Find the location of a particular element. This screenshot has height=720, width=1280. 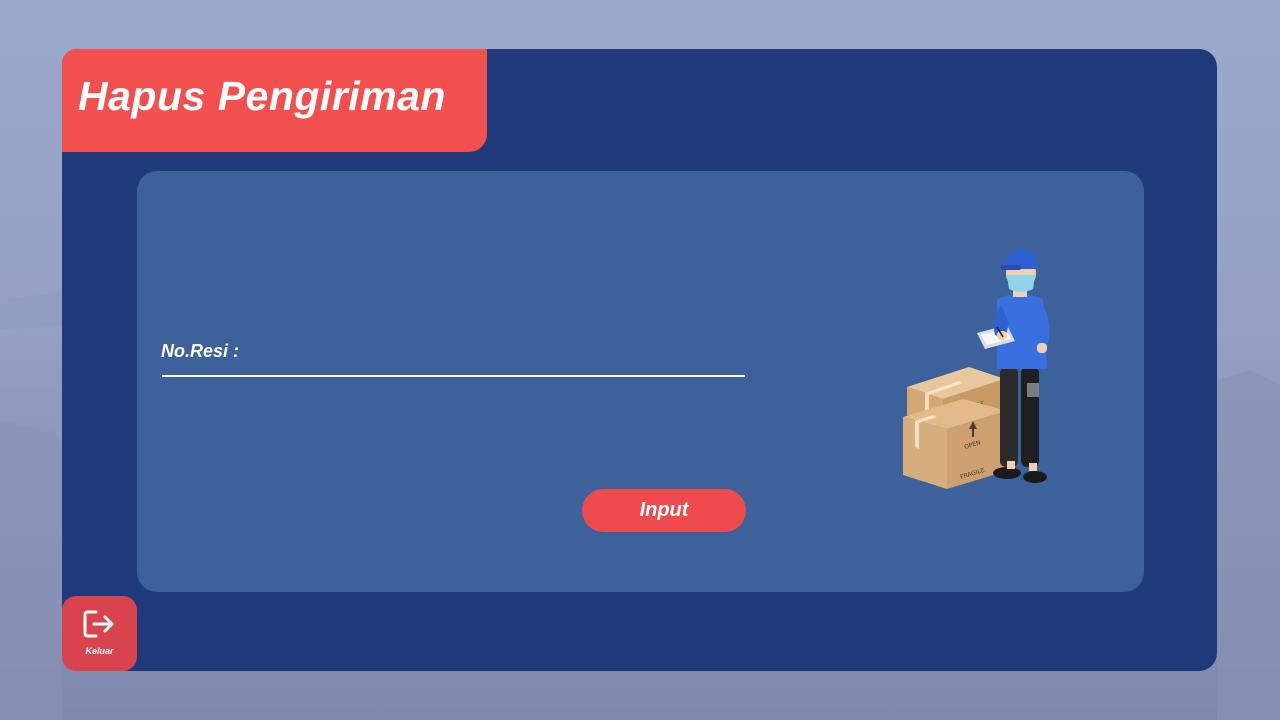

exit-button: Keluar is located at coordinates (99, 633).